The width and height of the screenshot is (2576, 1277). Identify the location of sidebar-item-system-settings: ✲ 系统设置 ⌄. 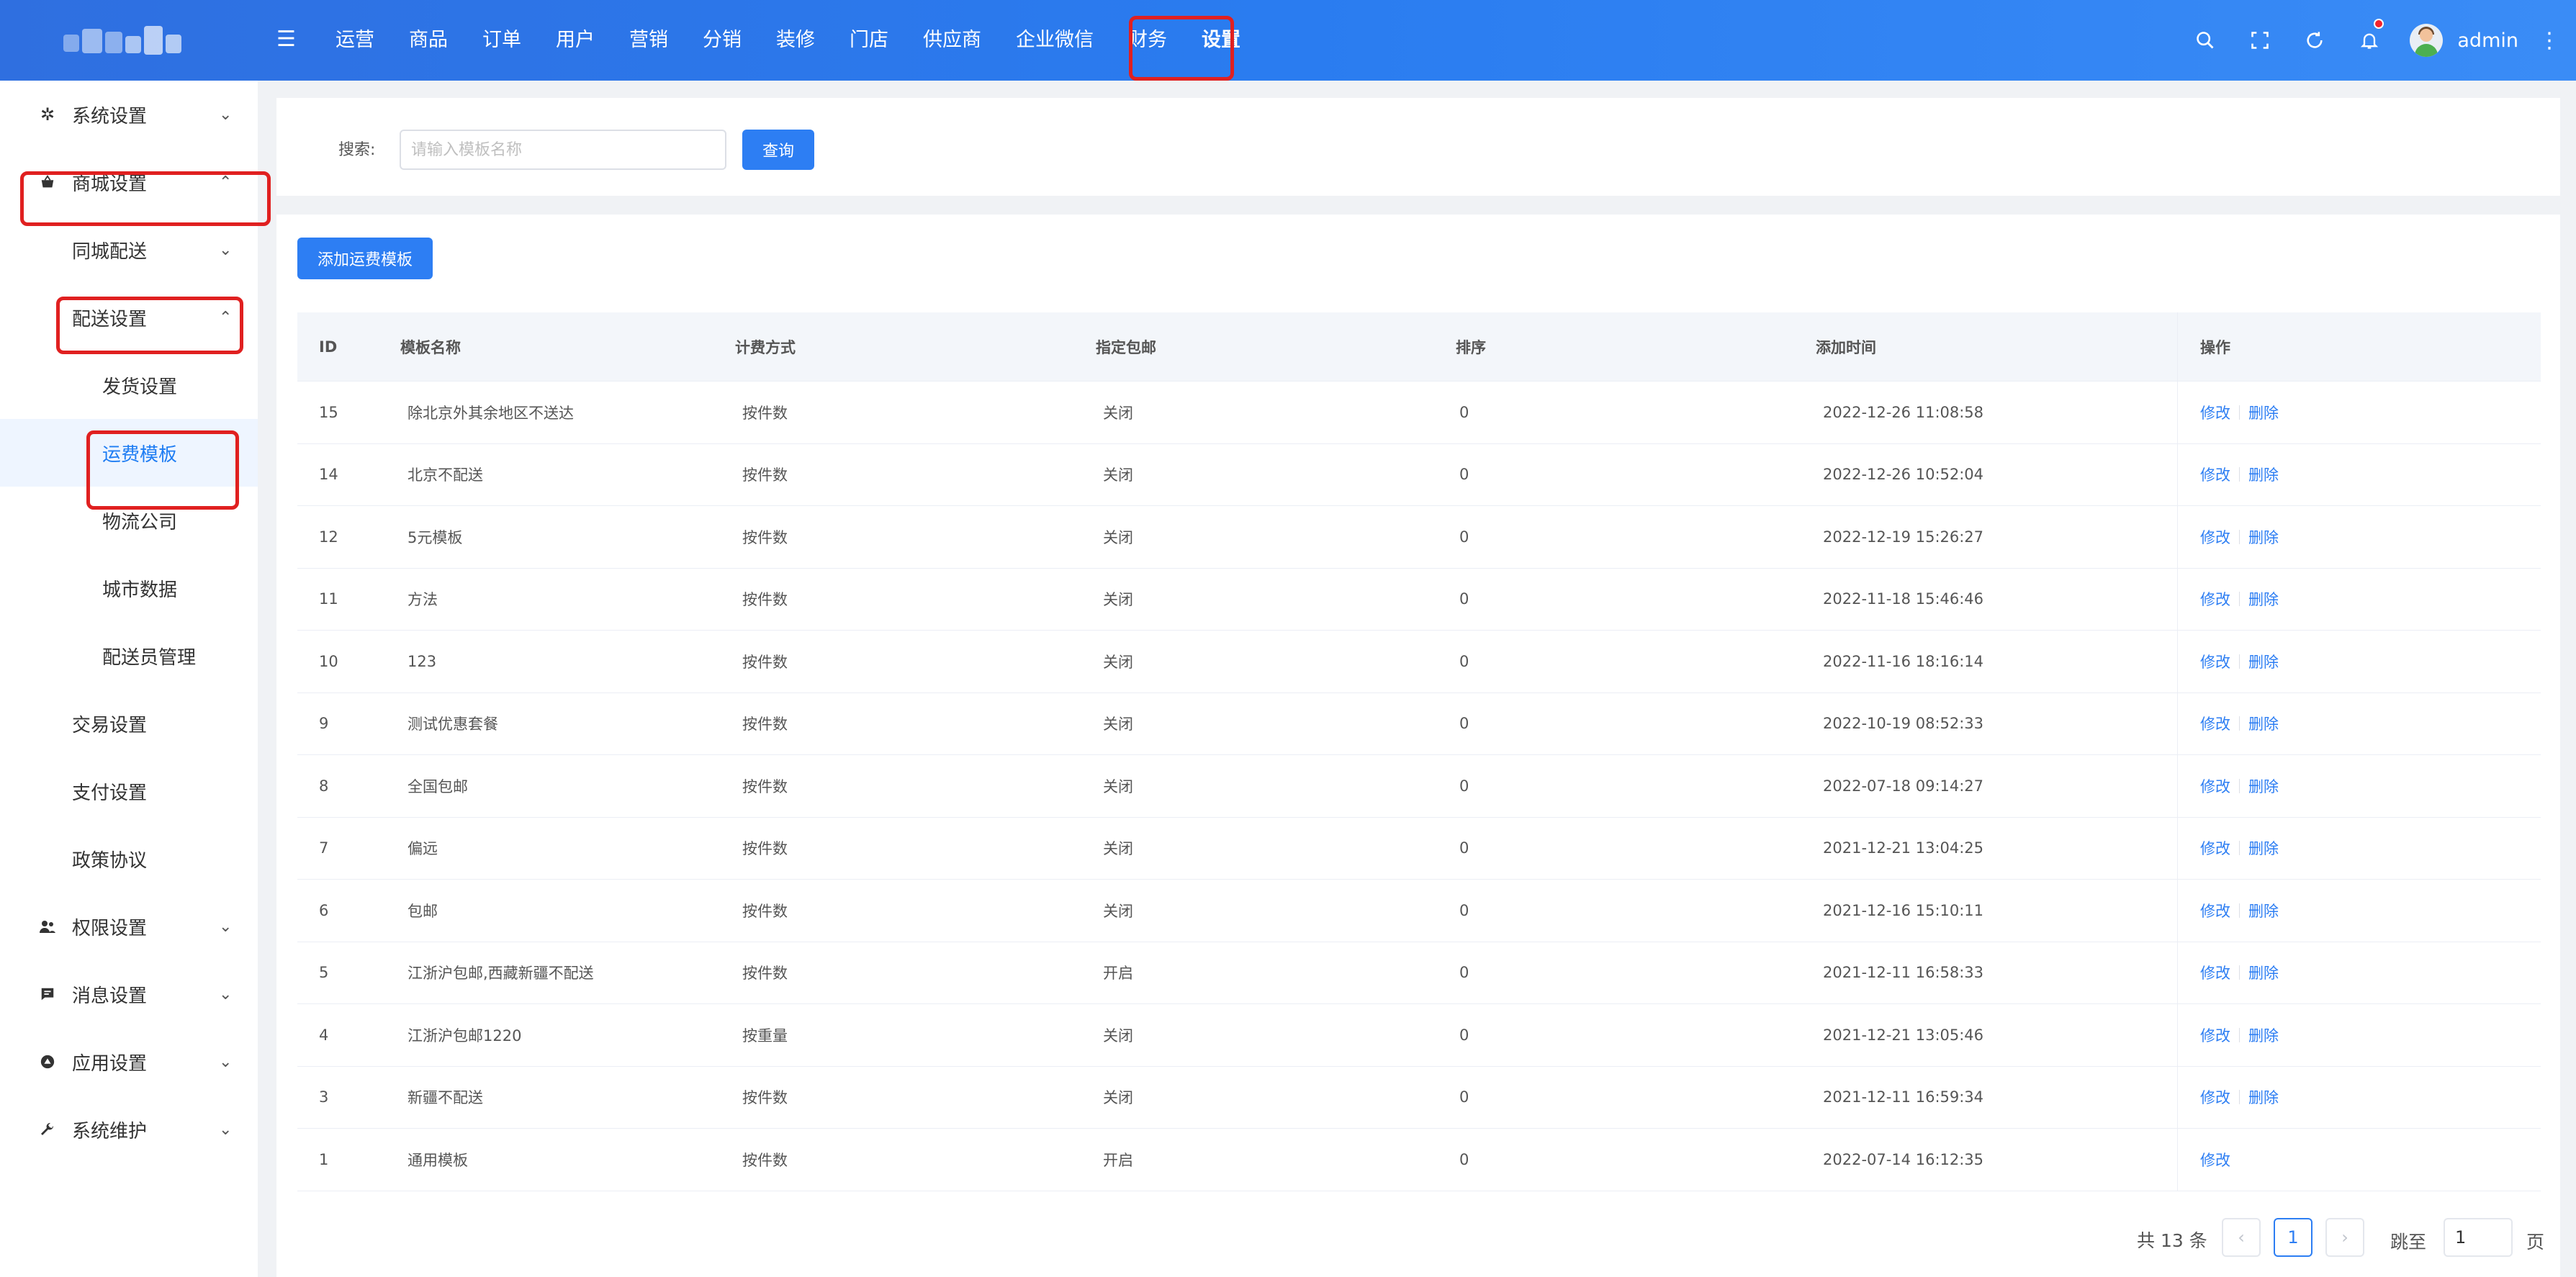
(129, 115).